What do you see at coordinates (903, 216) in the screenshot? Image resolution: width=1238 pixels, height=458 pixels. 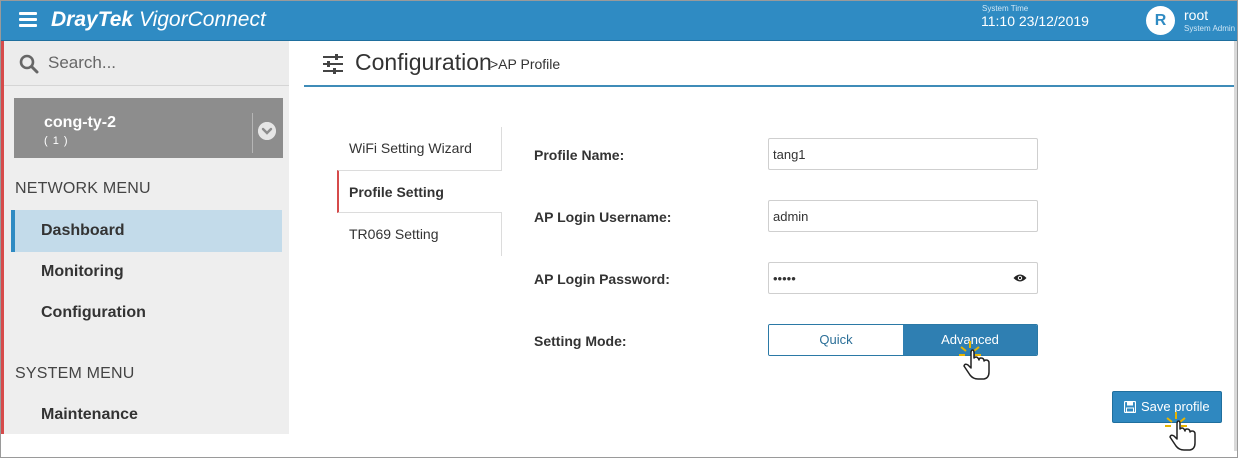 I see `username-input` at bounding box center [903, 216].